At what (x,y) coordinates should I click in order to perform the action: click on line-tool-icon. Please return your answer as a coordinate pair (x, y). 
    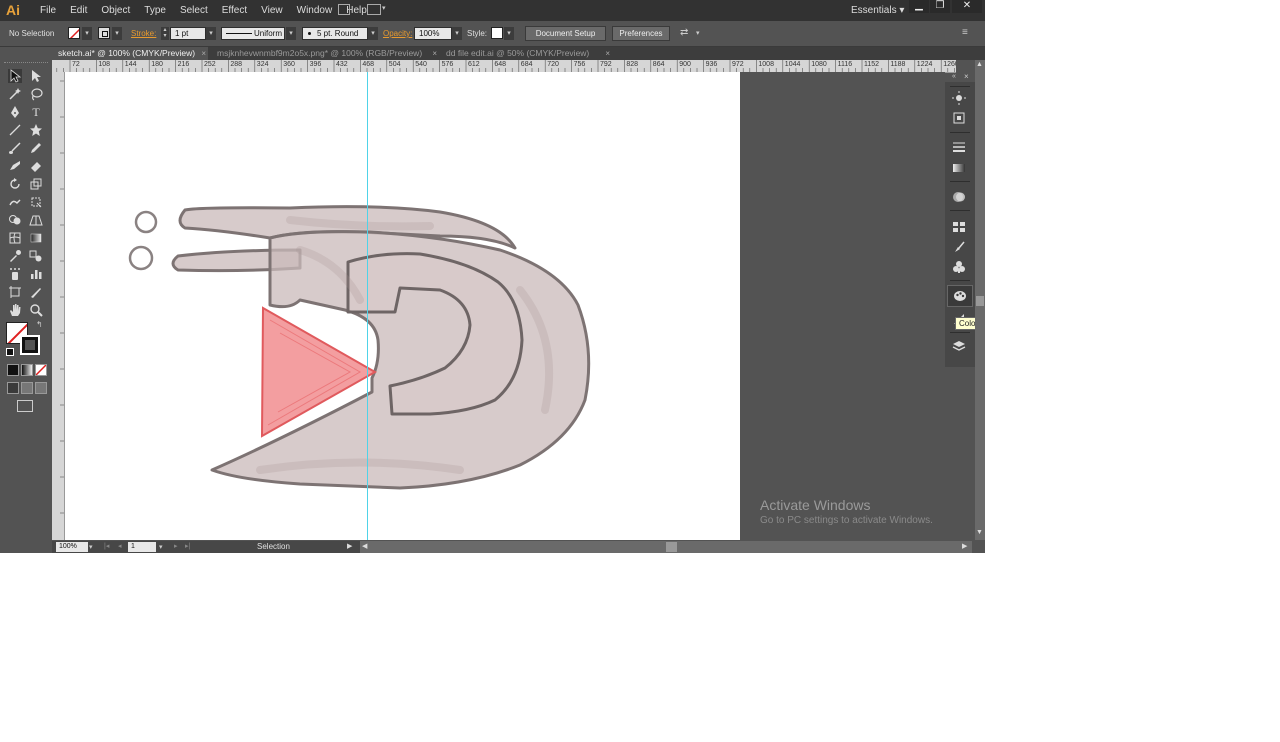
    Looking at the image, I should click on (15, 130).